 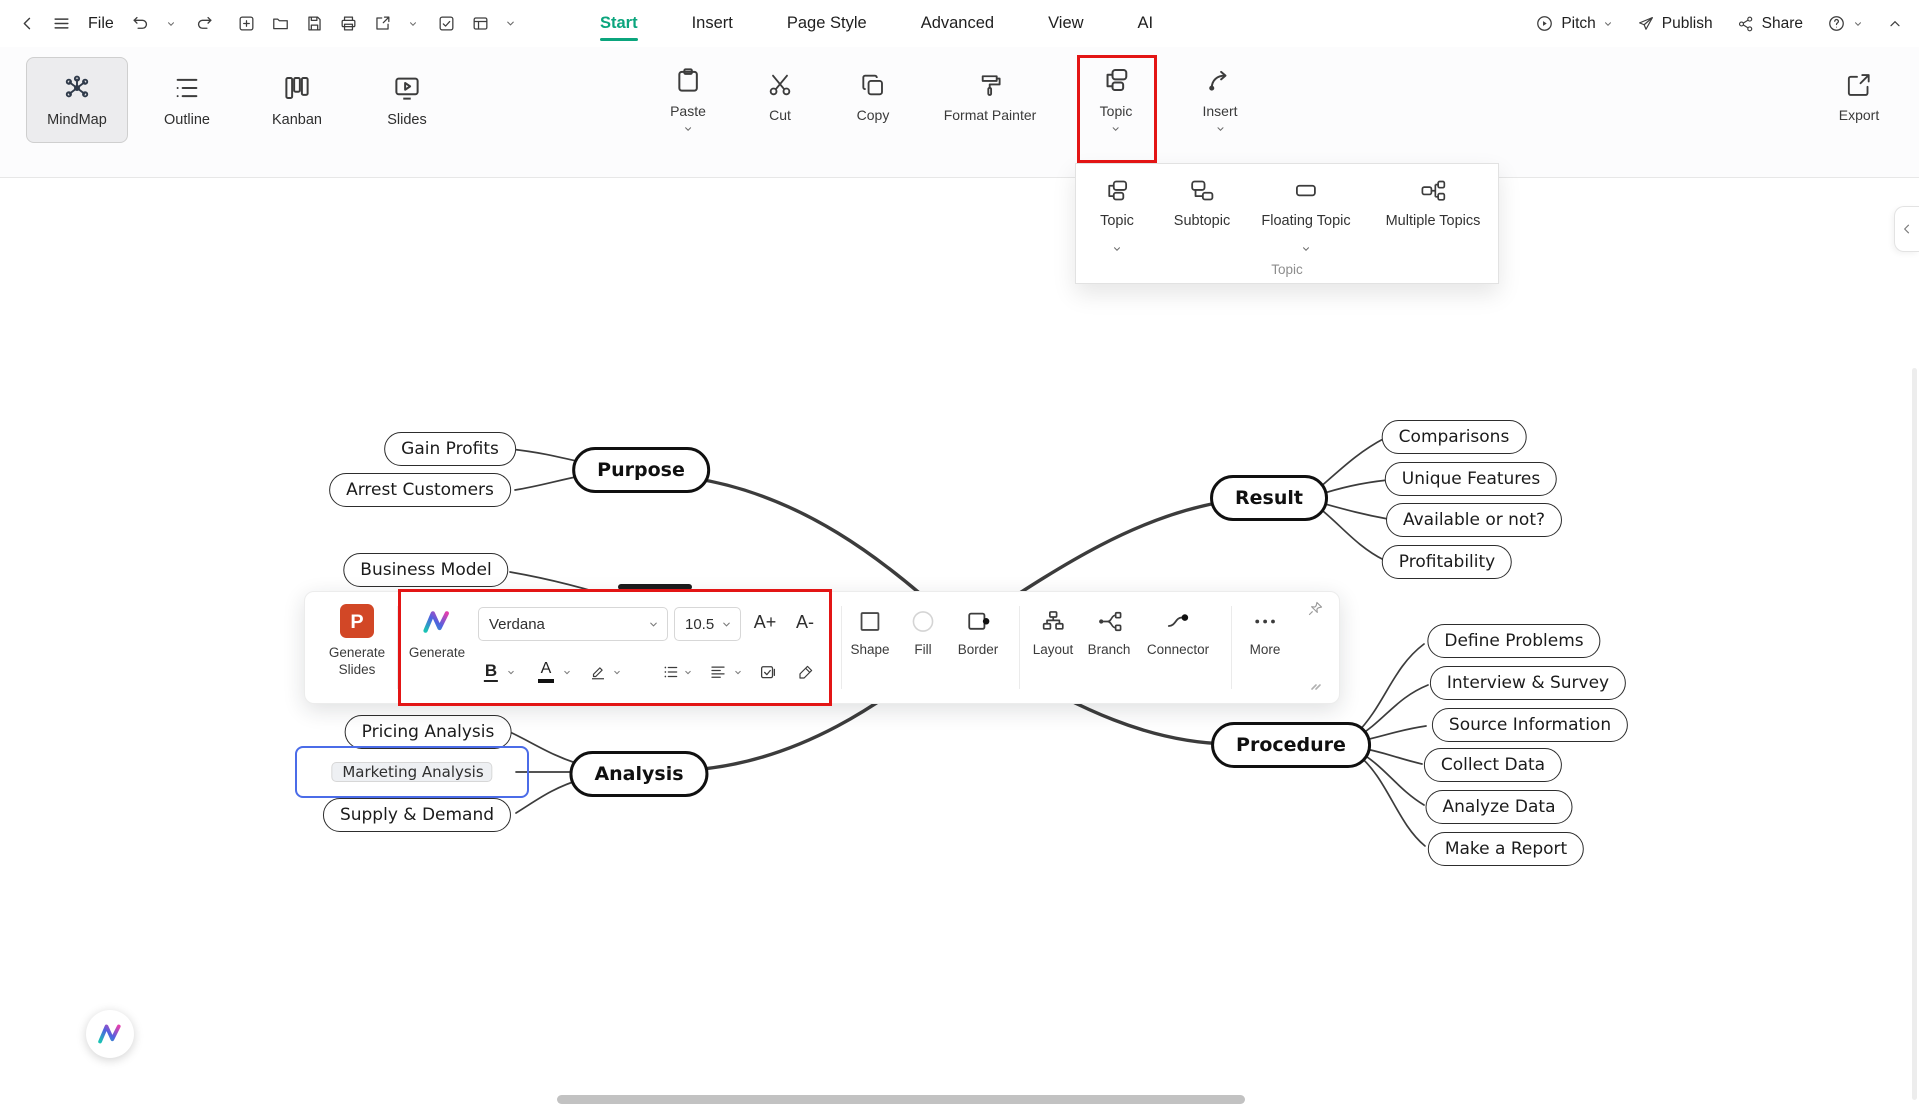 What do you see at coordinates (1116, 99) in the screenshot?
I see `topic-button: Topic` at bounding box center [1116, 99].